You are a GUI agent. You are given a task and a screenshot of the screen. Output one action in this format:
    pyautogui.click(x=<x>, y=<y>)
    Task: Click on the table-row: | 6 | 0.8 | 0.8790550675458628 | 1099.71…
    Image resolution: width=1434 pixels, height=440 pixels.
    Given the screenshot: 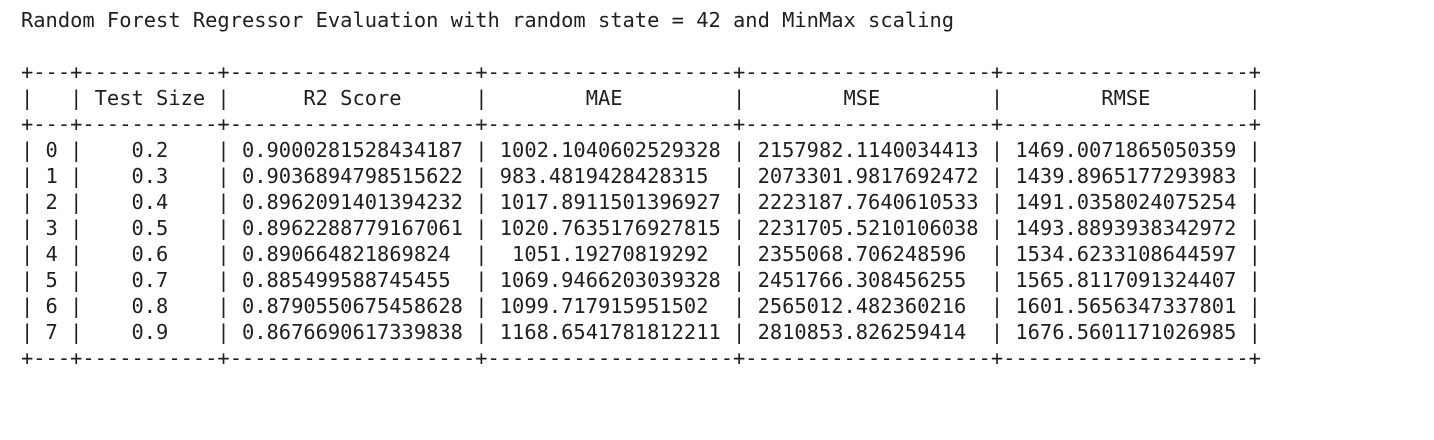 What is the action you would take?
    pyautogui.click(x=641, y=306)
    